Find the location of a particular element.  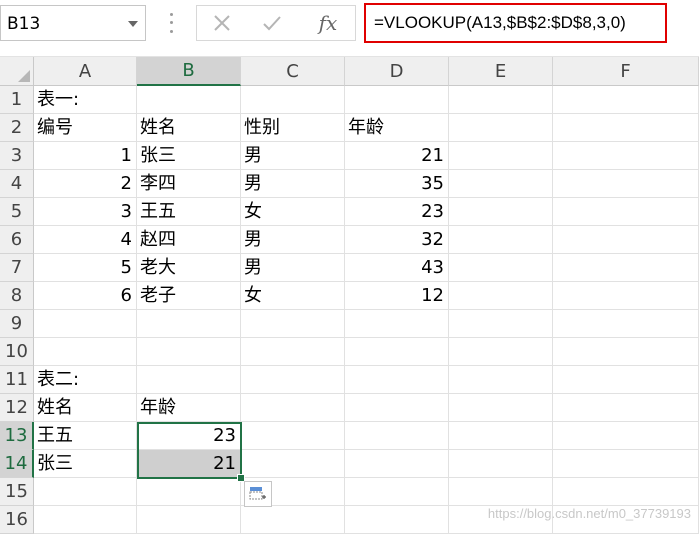

cell-b9 is located at coordinates (189, 324).